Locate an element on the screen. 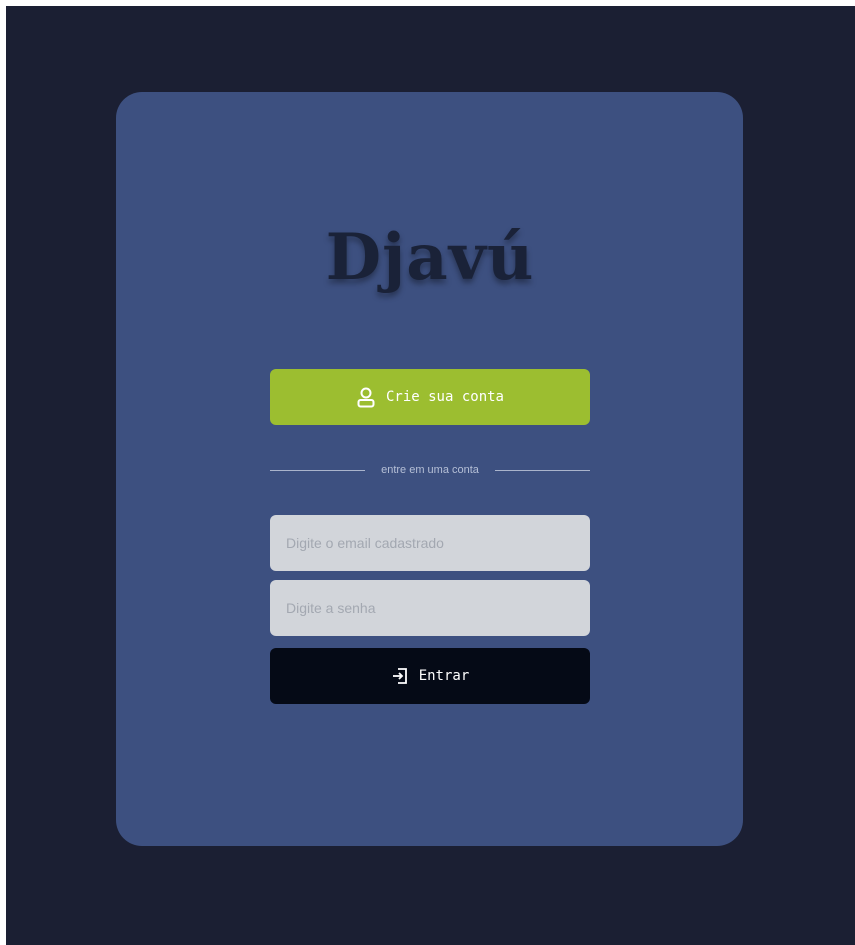  divider-text: entre em uma conta is located at coordinates (430, 470).